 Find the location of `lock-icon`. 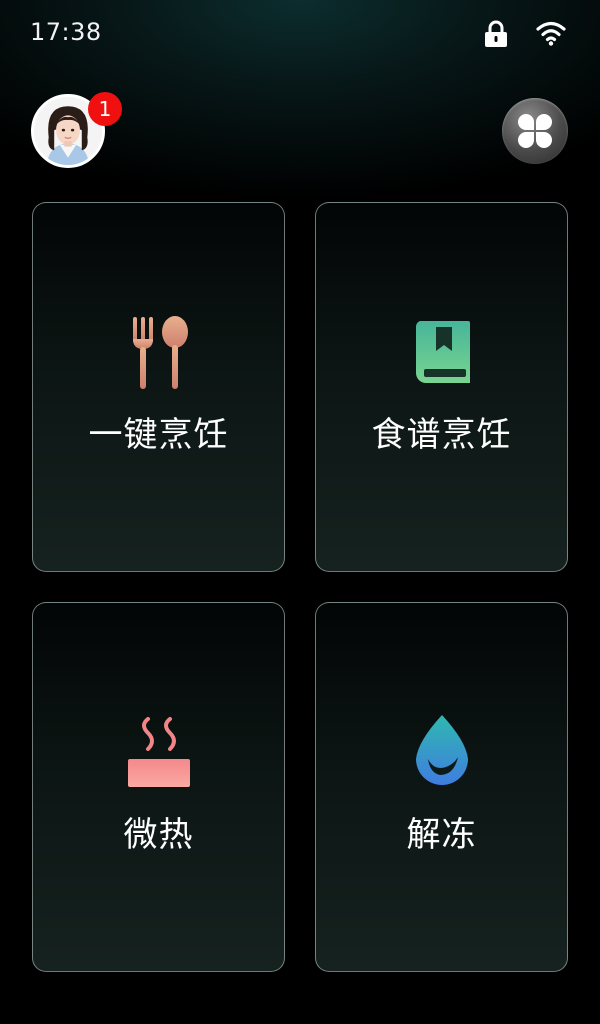

lock-icon is located at coordinates (496, 33).